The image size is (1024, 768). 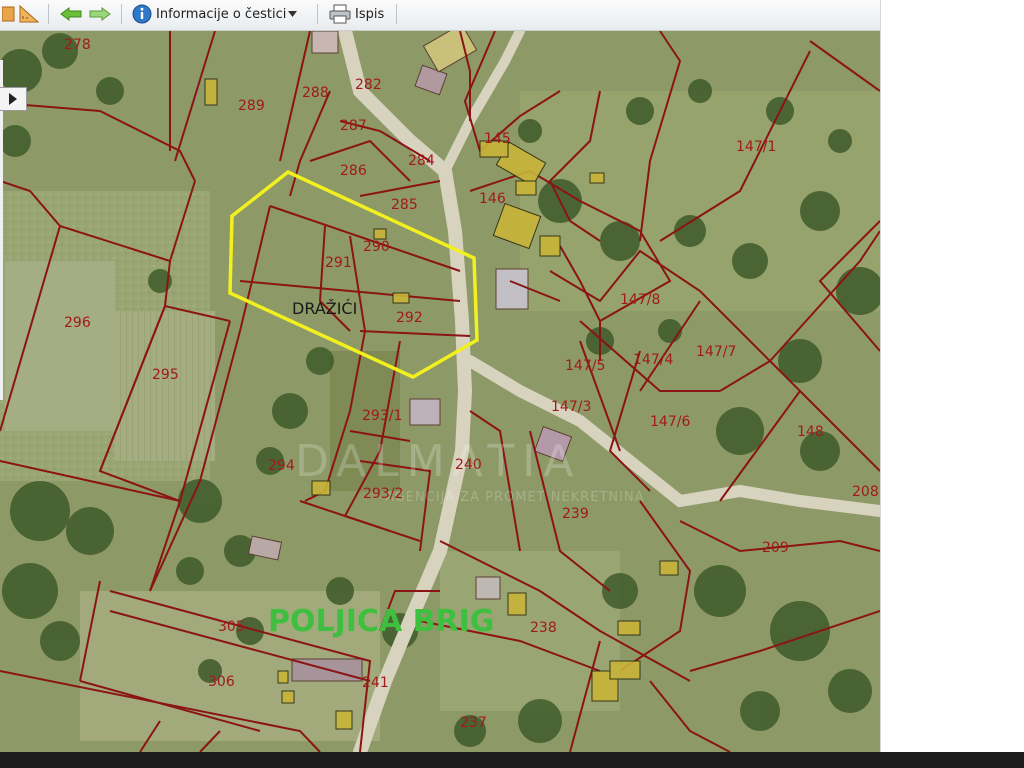 What do you see at coordinates (585, 366) in the screenshot?
I see `parcel-label-147-5: 147/5` at bounding box center [585, 366].